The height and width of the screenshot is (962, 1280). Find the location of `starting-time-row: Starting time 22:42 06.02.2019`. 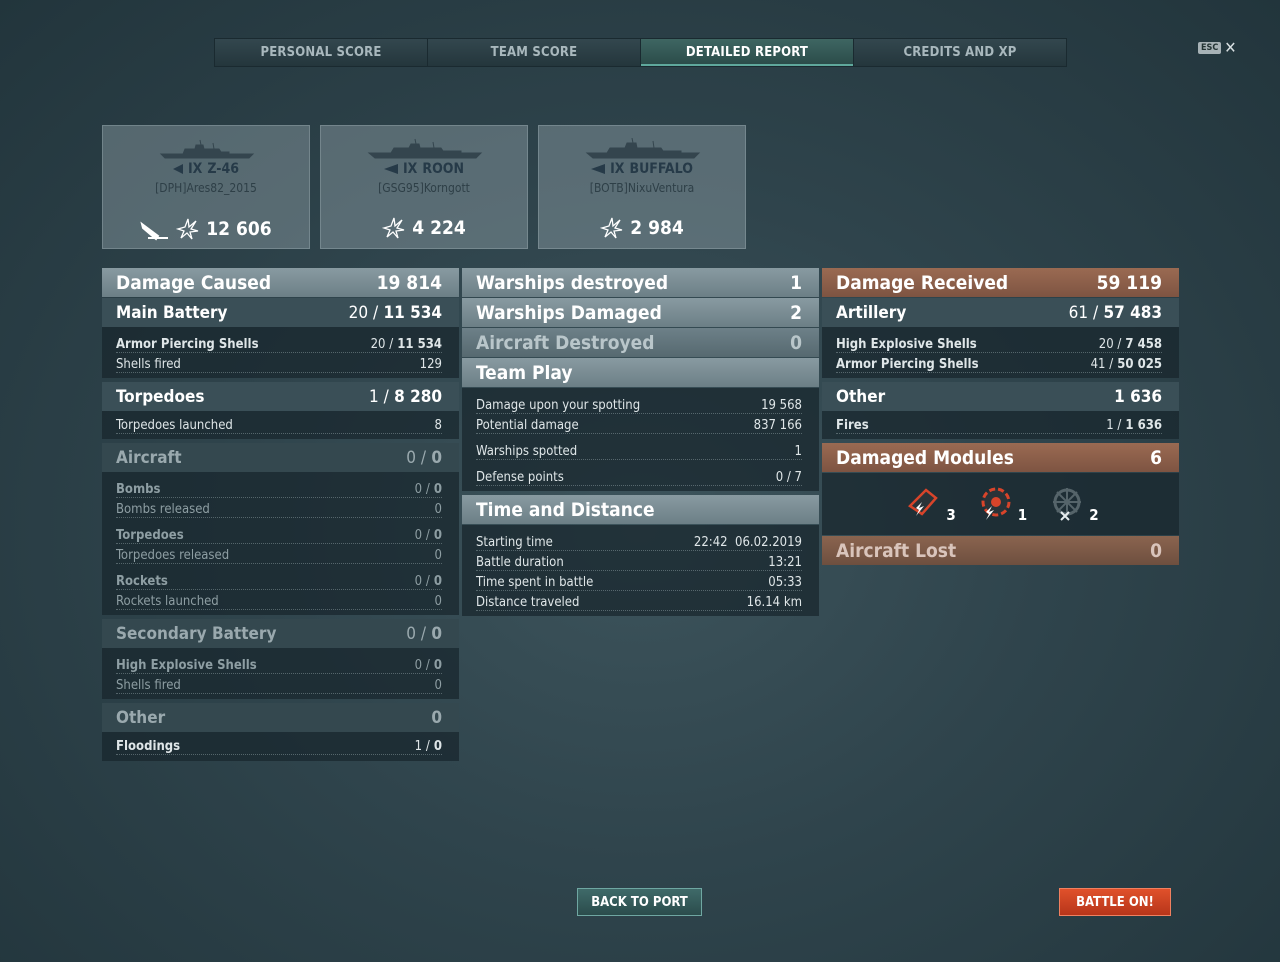

starting-time-row: Starting time 22:42 06.02.2019 is located at coordinates (639, 541).